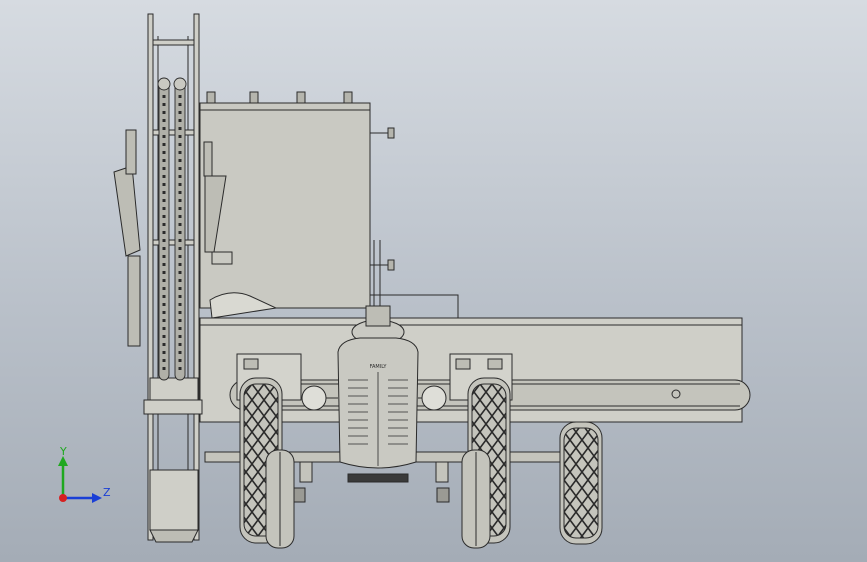  I want to click on tractor-badge: FAMILY, so click(379, 367).